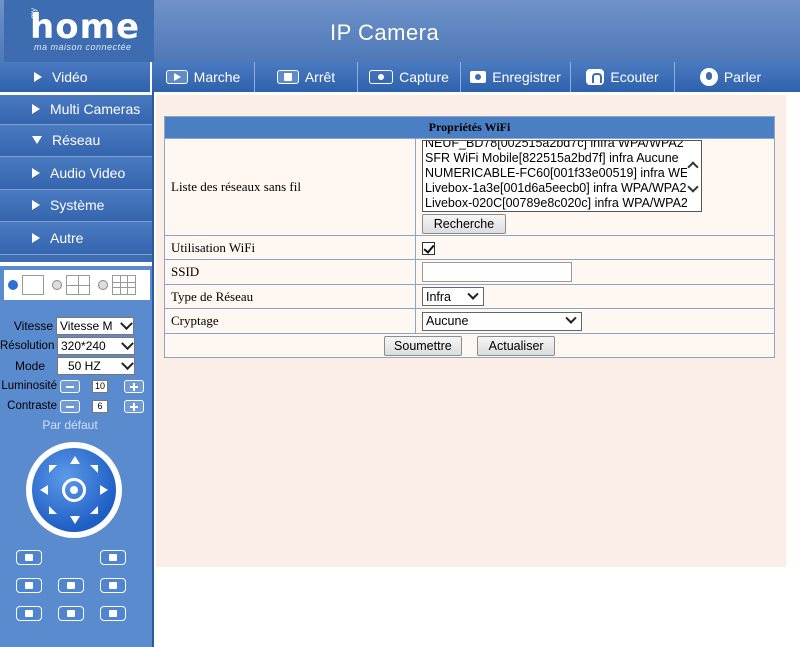 The width and height of the screenshot is (800, 647). What do you see at coordinates (306, 77) in the screenshot?
I see `stop-button: Arrêt` at bounding box center [306, 77].